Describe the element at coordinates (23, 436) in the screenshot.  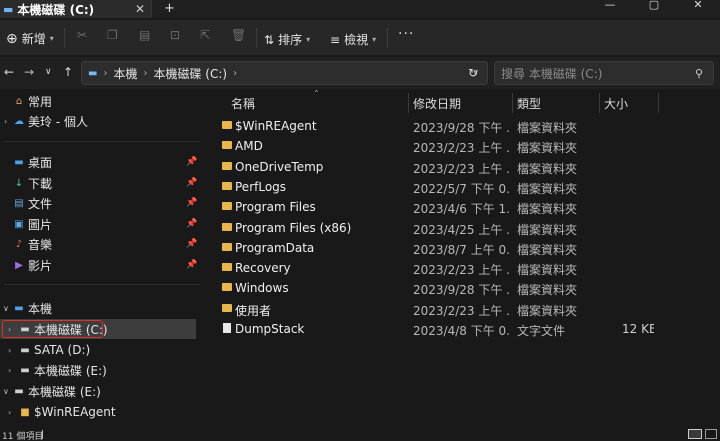
I see `item-count: 11 個項目` at that location.